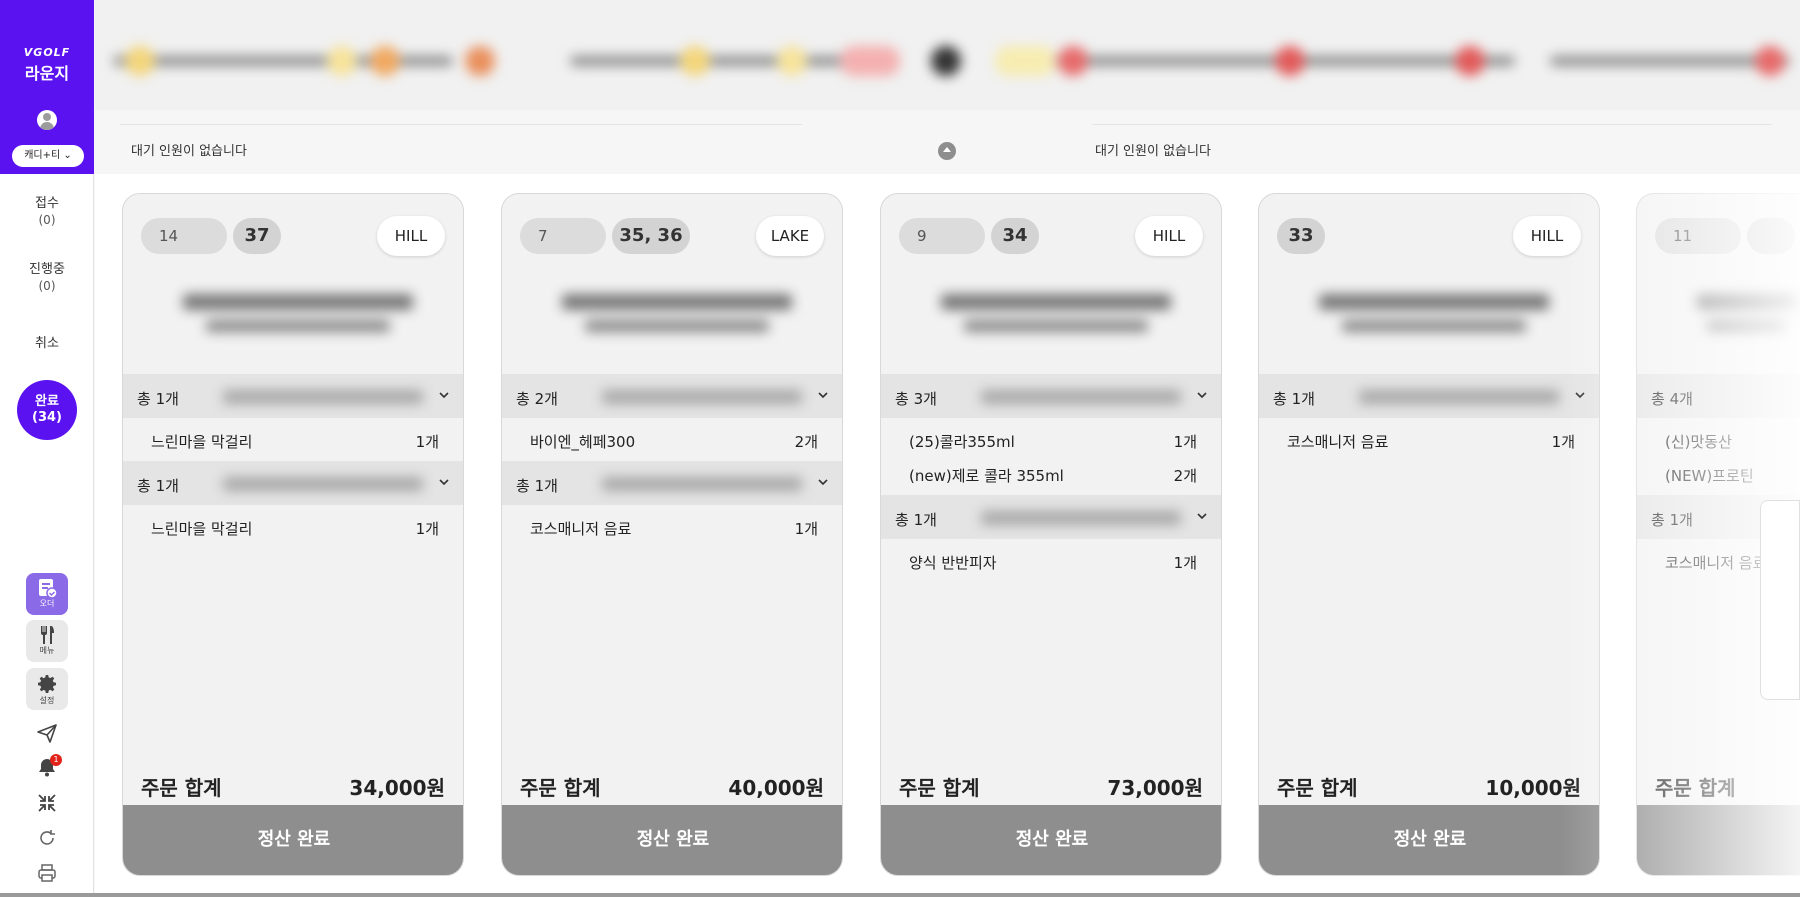 Image resolution: width=1800 pixels, height=897 pixels. Describe the element at coordinates (1015, 236) in the screenshot. I see `tee-number: 34` at that location.